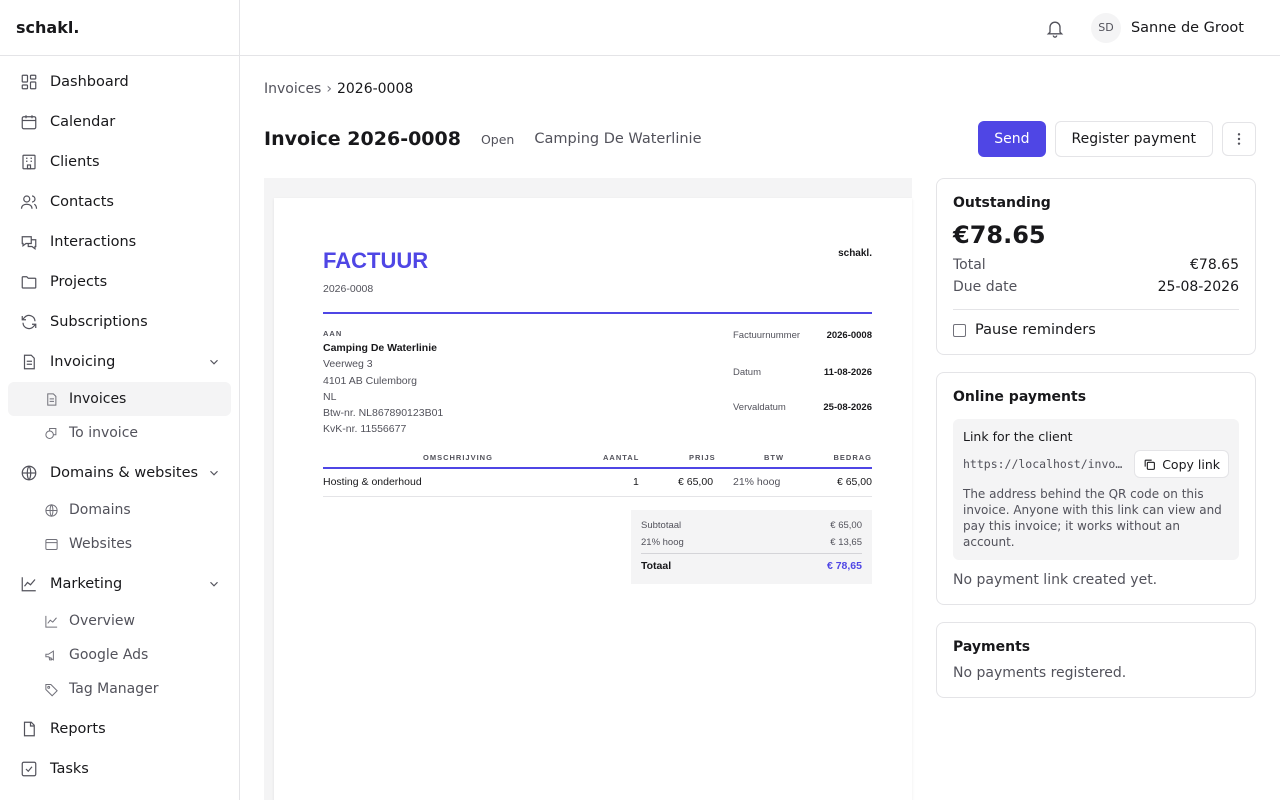 This screenshot has height=800, width=1280. I want to click on breadcrumb-parent-link: Invoices, so click(292, 89).